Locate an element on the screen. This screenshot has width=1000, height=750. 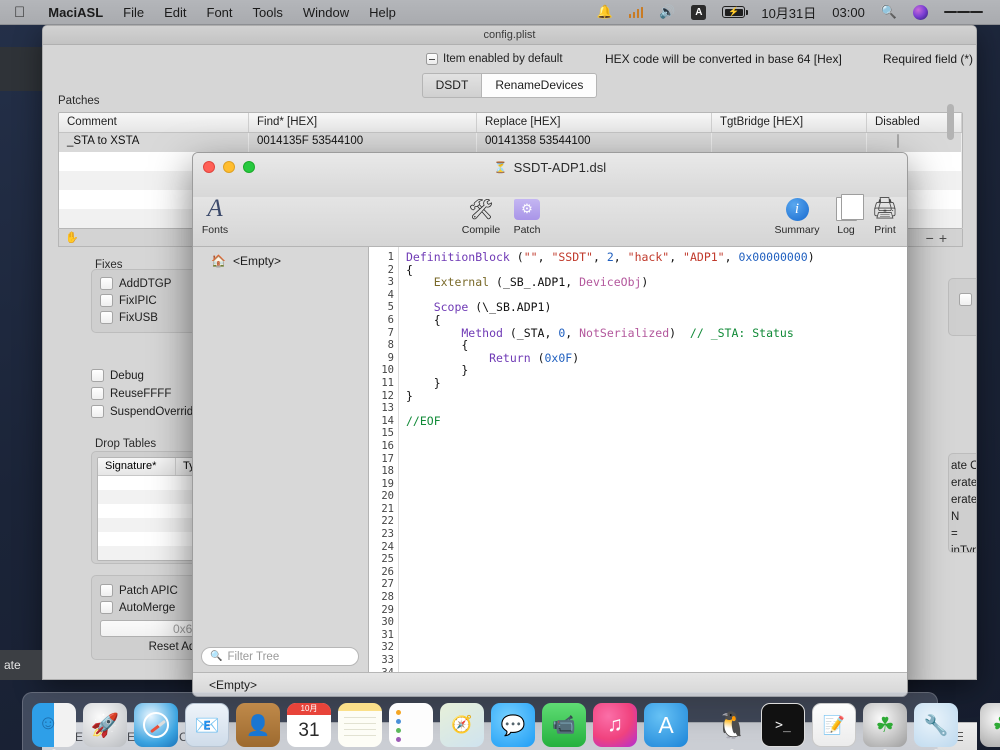
search-icon: 🔍 is located at coordinates (889, 12).